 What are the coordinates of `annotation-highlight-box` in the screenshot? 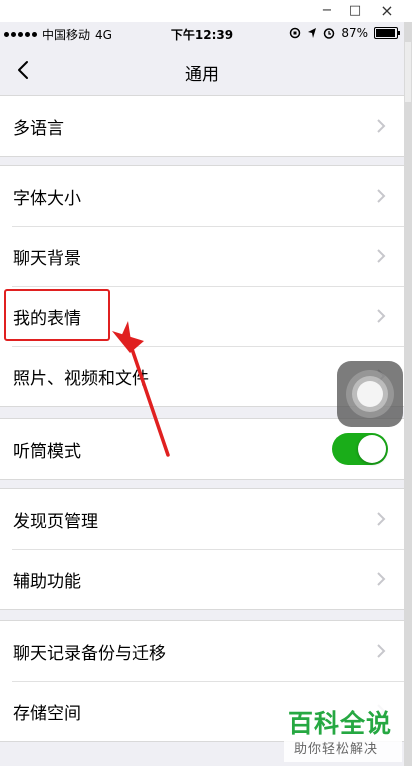 It's located at (57, 315).